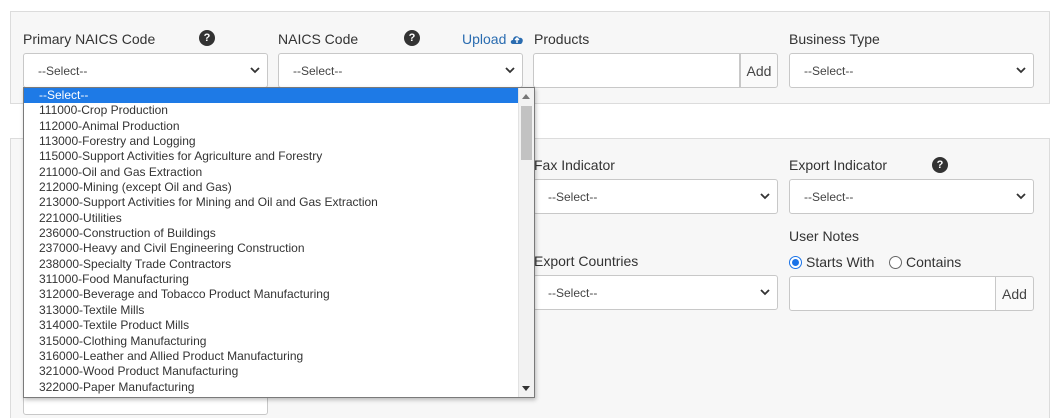 The height and width of the screenshot is (418, 1060). What do you see at coordinates (271, 310) in the screenshot?
I see `dropdown-option: 313000-Textile Mills` at bounding box center [271, 310].